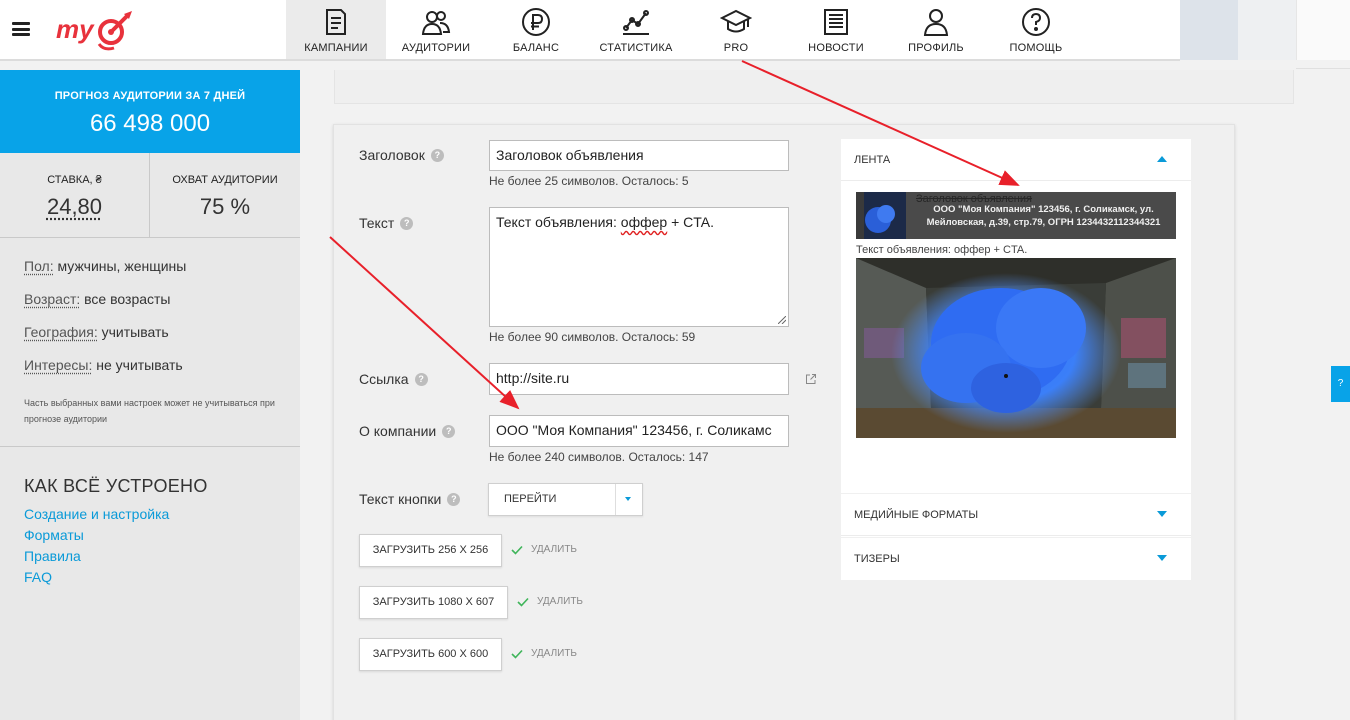  What do you see at coordinates (782, 320) in the screenshot?
I see `resize-handle-icon` at bounding box center [782, 320].